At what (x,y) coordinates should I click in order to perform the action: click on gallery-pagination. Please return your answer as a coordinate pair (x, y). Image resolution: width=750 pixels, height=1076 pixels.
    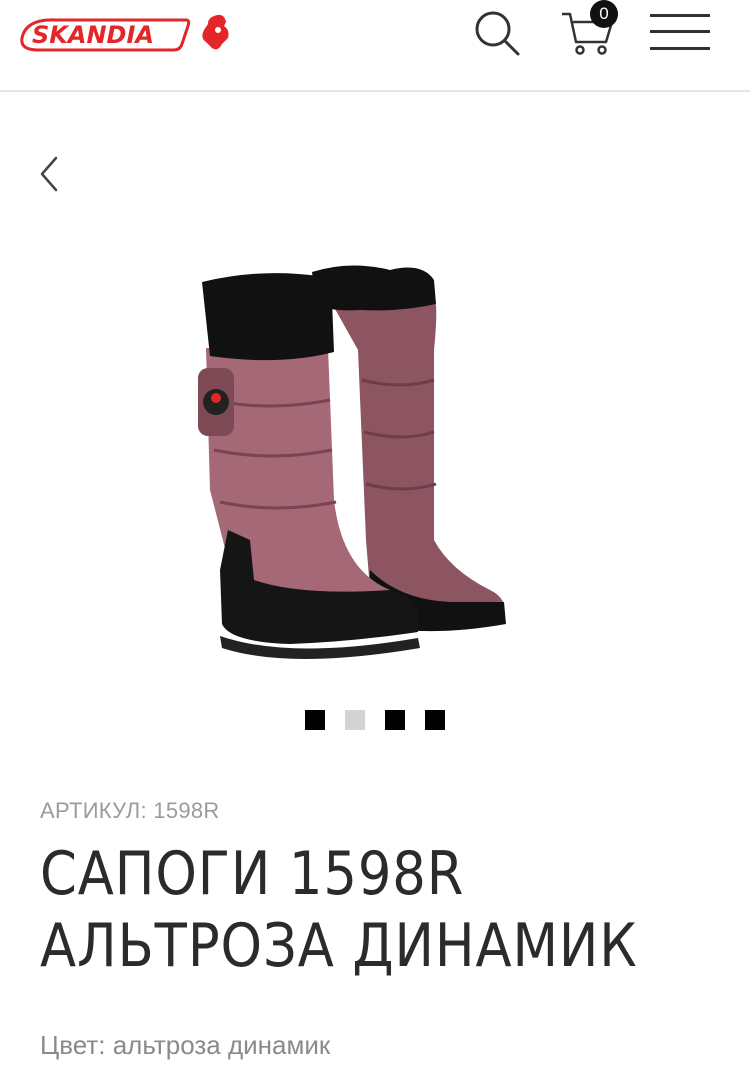
    Looking at the image, I should click on (380, 720).